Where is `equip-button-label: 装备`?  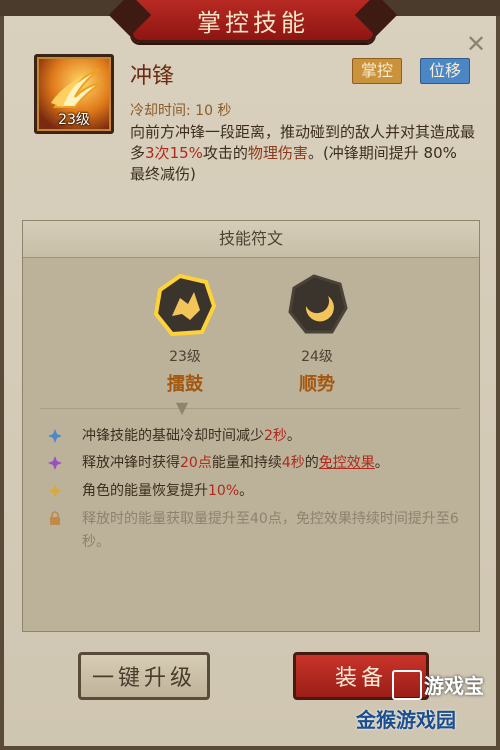
equip-button-label: 装备 is located at coordinates (360, 678).